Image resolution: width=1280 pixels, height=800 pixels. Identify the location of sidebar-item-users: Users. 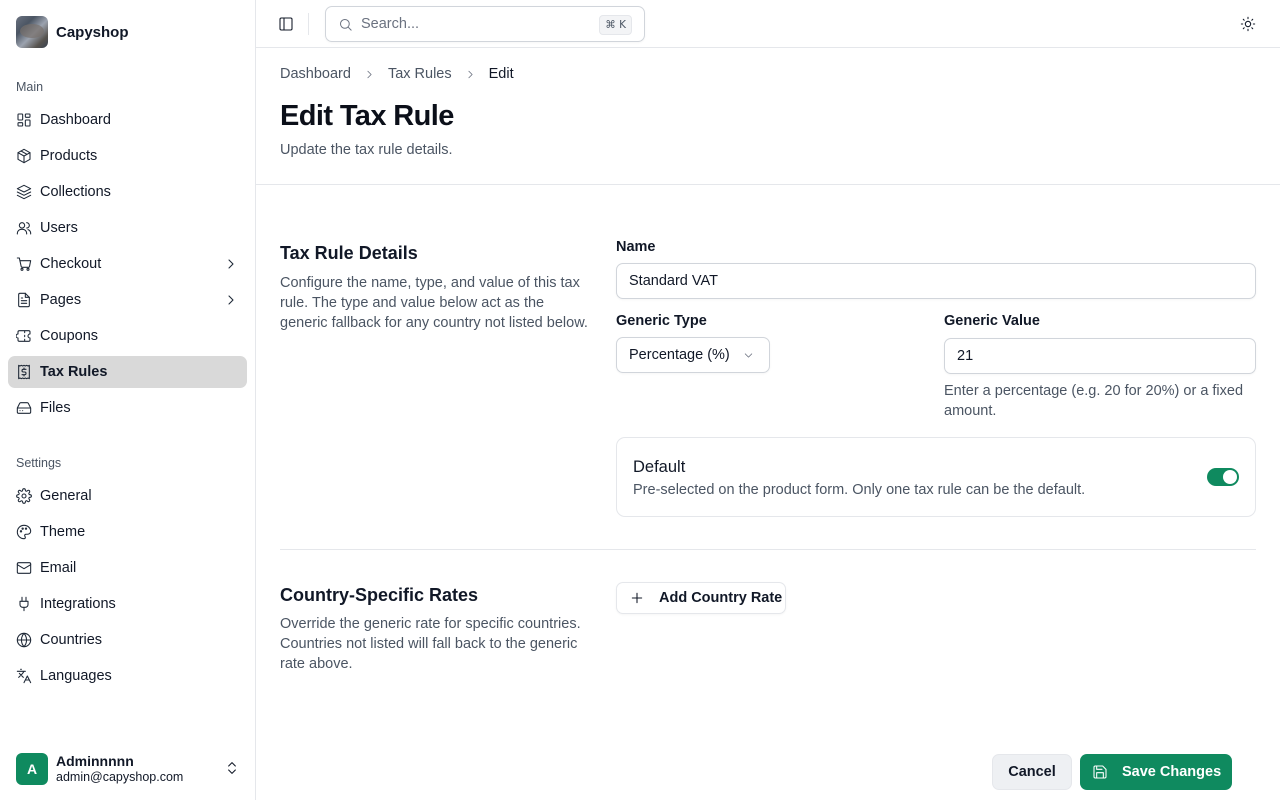
(127, 228).